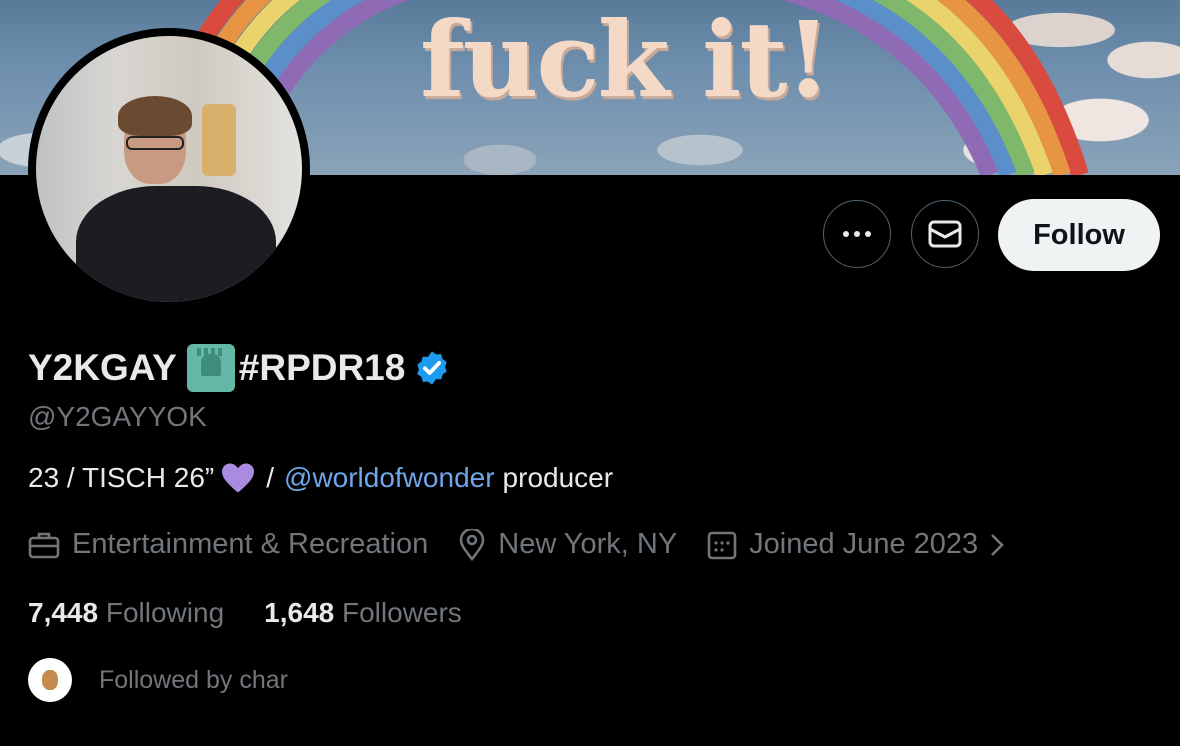 Image resolution: width=1180 pixels, height=746 pixels. I want to click on profile-bio: 23 / TISCH 26” / @worldofwonder producer, so click(320, 478).